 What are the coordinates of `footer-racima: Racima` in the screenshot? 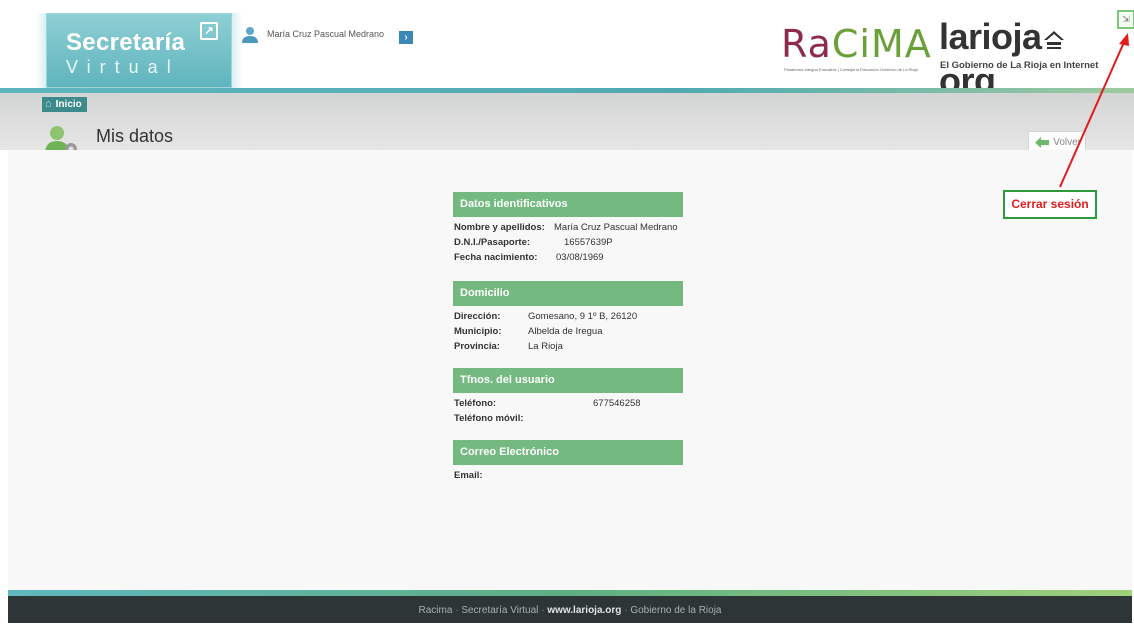 It's located at (436, 610).